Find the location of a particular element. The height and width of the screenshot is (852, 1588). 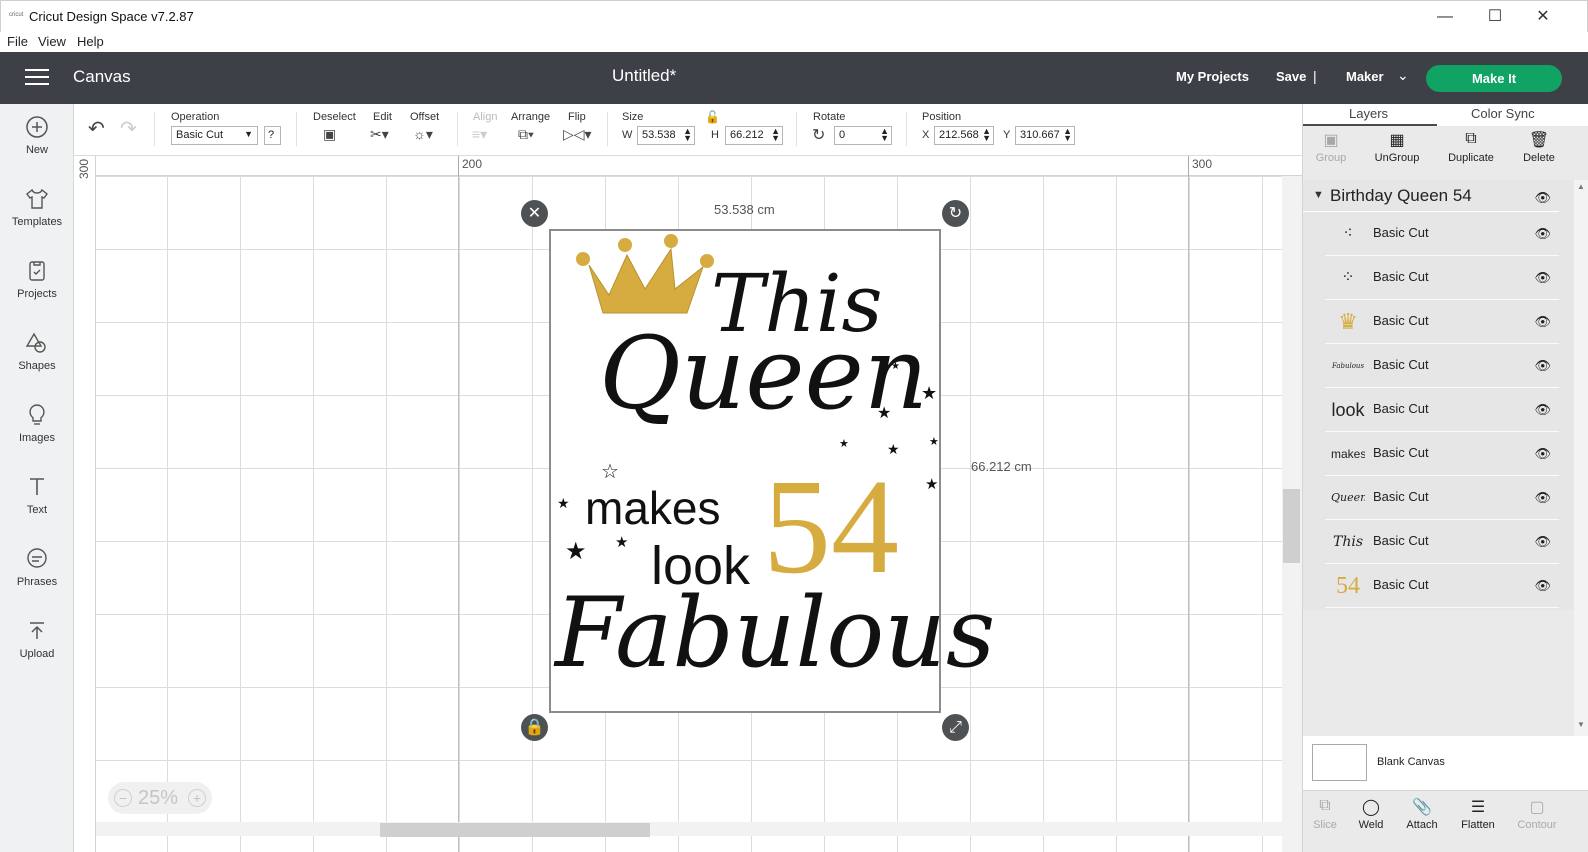

redo-icon: ↷ is located at coordinates (128, 128).